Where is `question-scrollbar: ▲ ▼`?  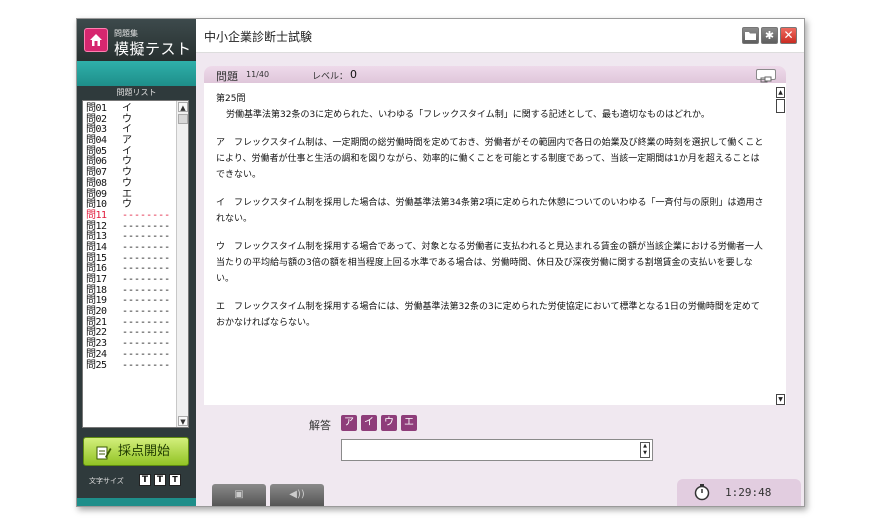
question-scrollbar: ▲ ▼ is located at coordinates (780, 246).